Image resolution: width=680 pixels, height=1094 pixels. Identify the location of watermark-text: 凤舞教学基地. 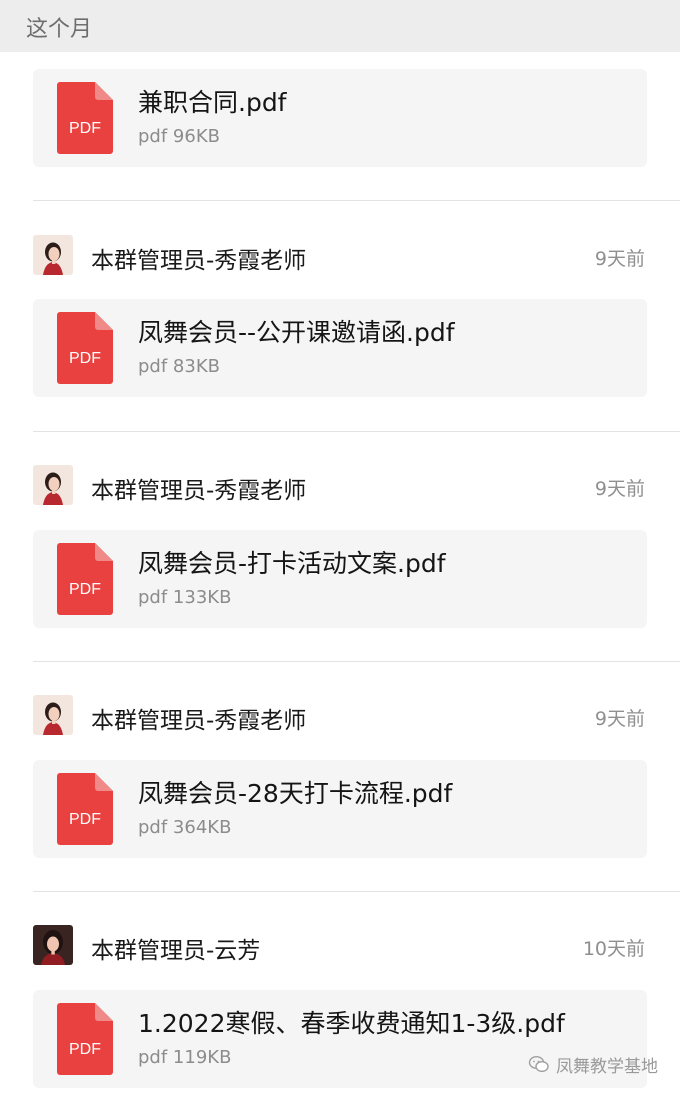
(607, 1066).